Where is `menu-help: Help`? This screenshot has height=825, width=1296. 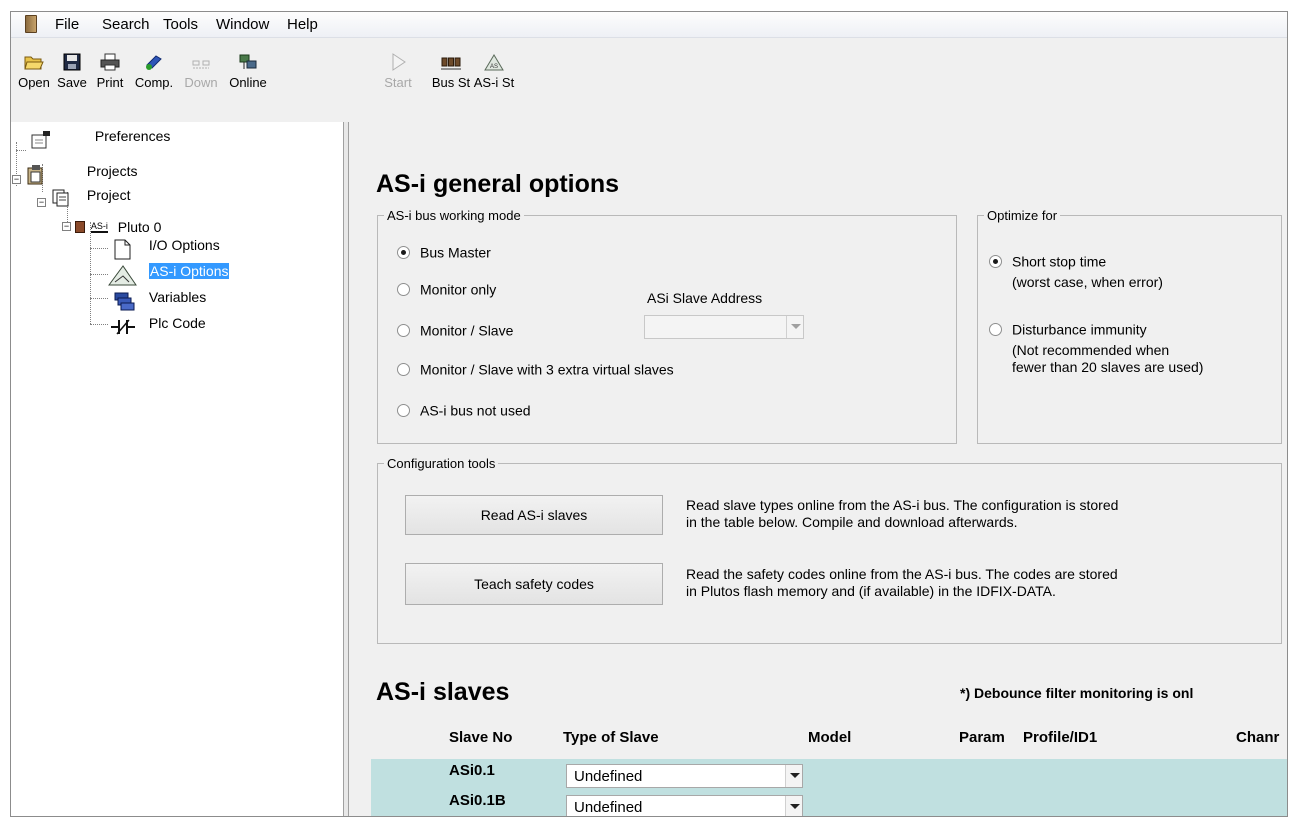 menu-help: Help is located at coordinates (302, 24).